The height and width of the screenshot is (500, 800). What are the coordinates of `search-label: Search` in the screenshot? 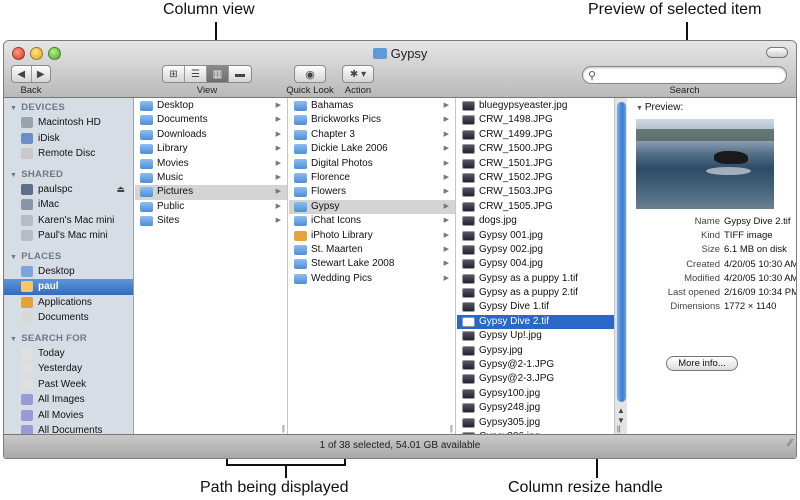 It's located at (684, 90).